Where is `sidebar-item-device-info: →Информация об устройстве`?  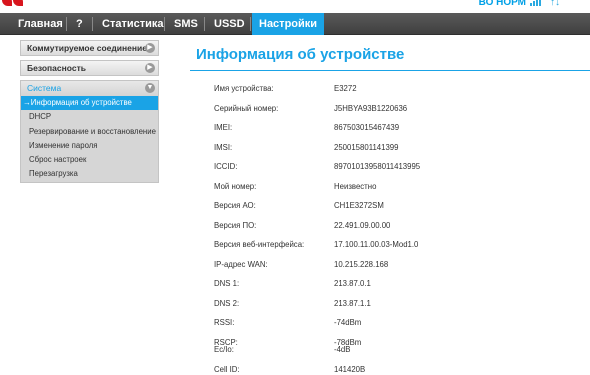
sidebar-item-device-info: →Информация об устройстве is located at coordinates (89, 103).